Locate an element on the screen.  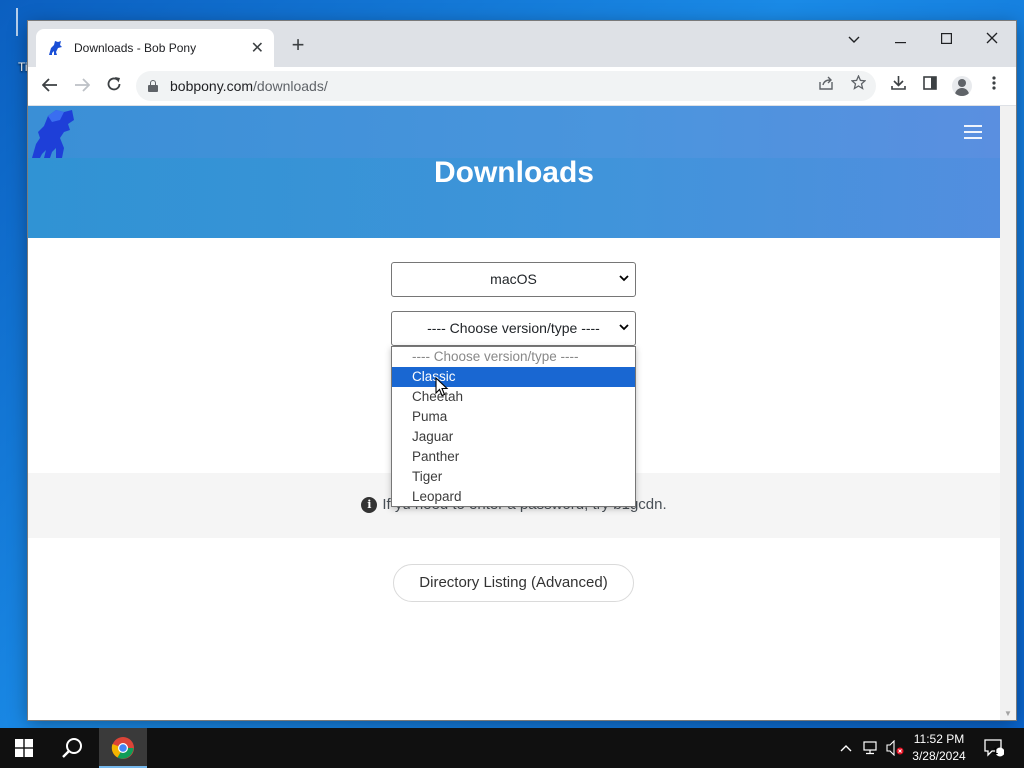
reload-icon is located at coordinates (114, 84).